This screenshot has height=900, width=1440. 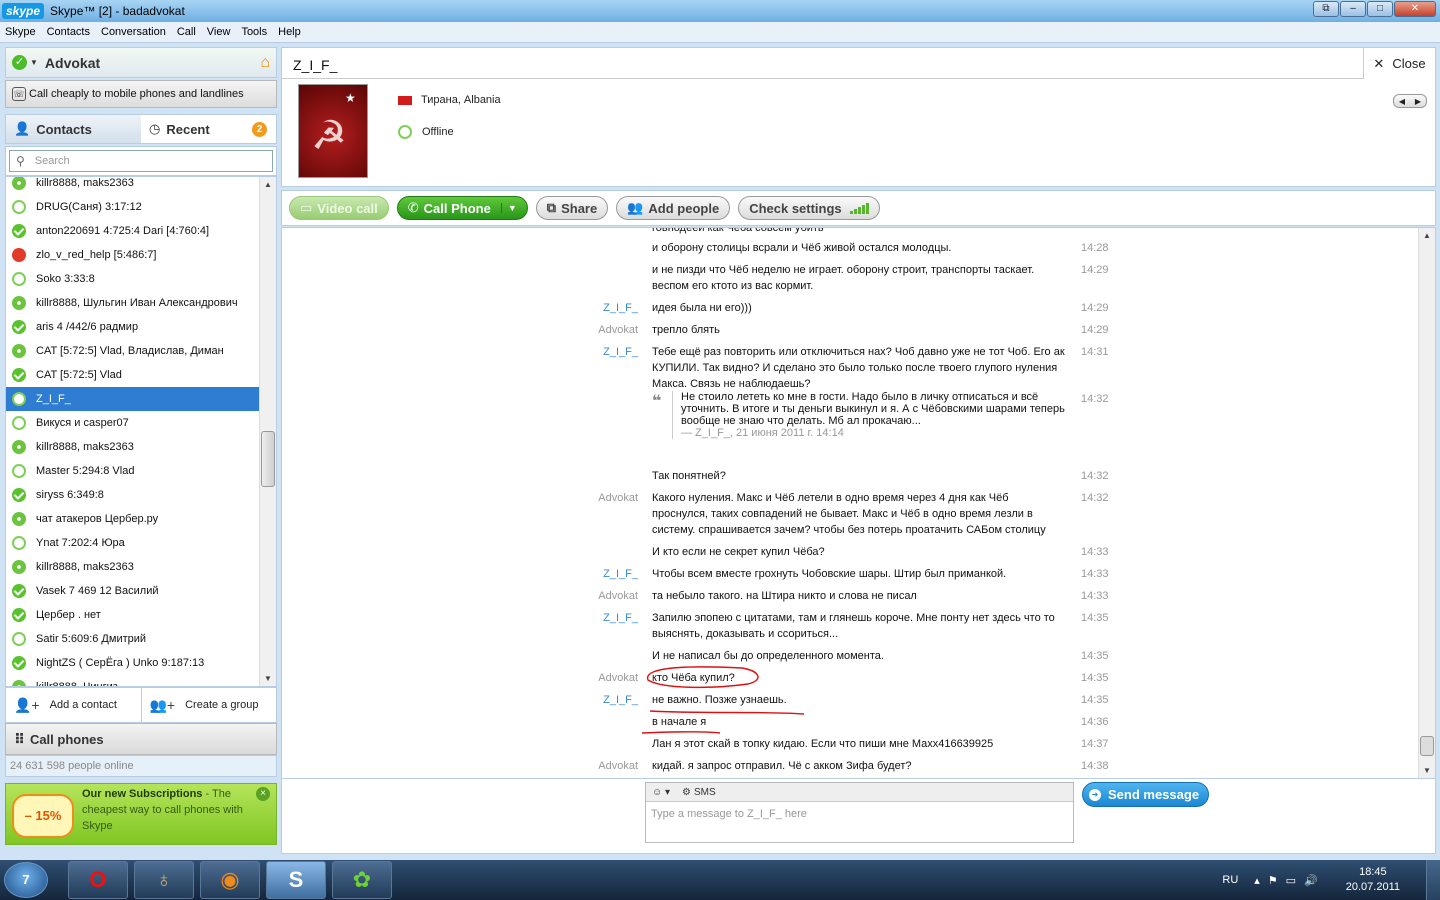 What do you see at coordinates (132, 327) in the screenshot?
I see `contact-row: aris 4 /442/6 радмир` at bounding box center [132, 327].